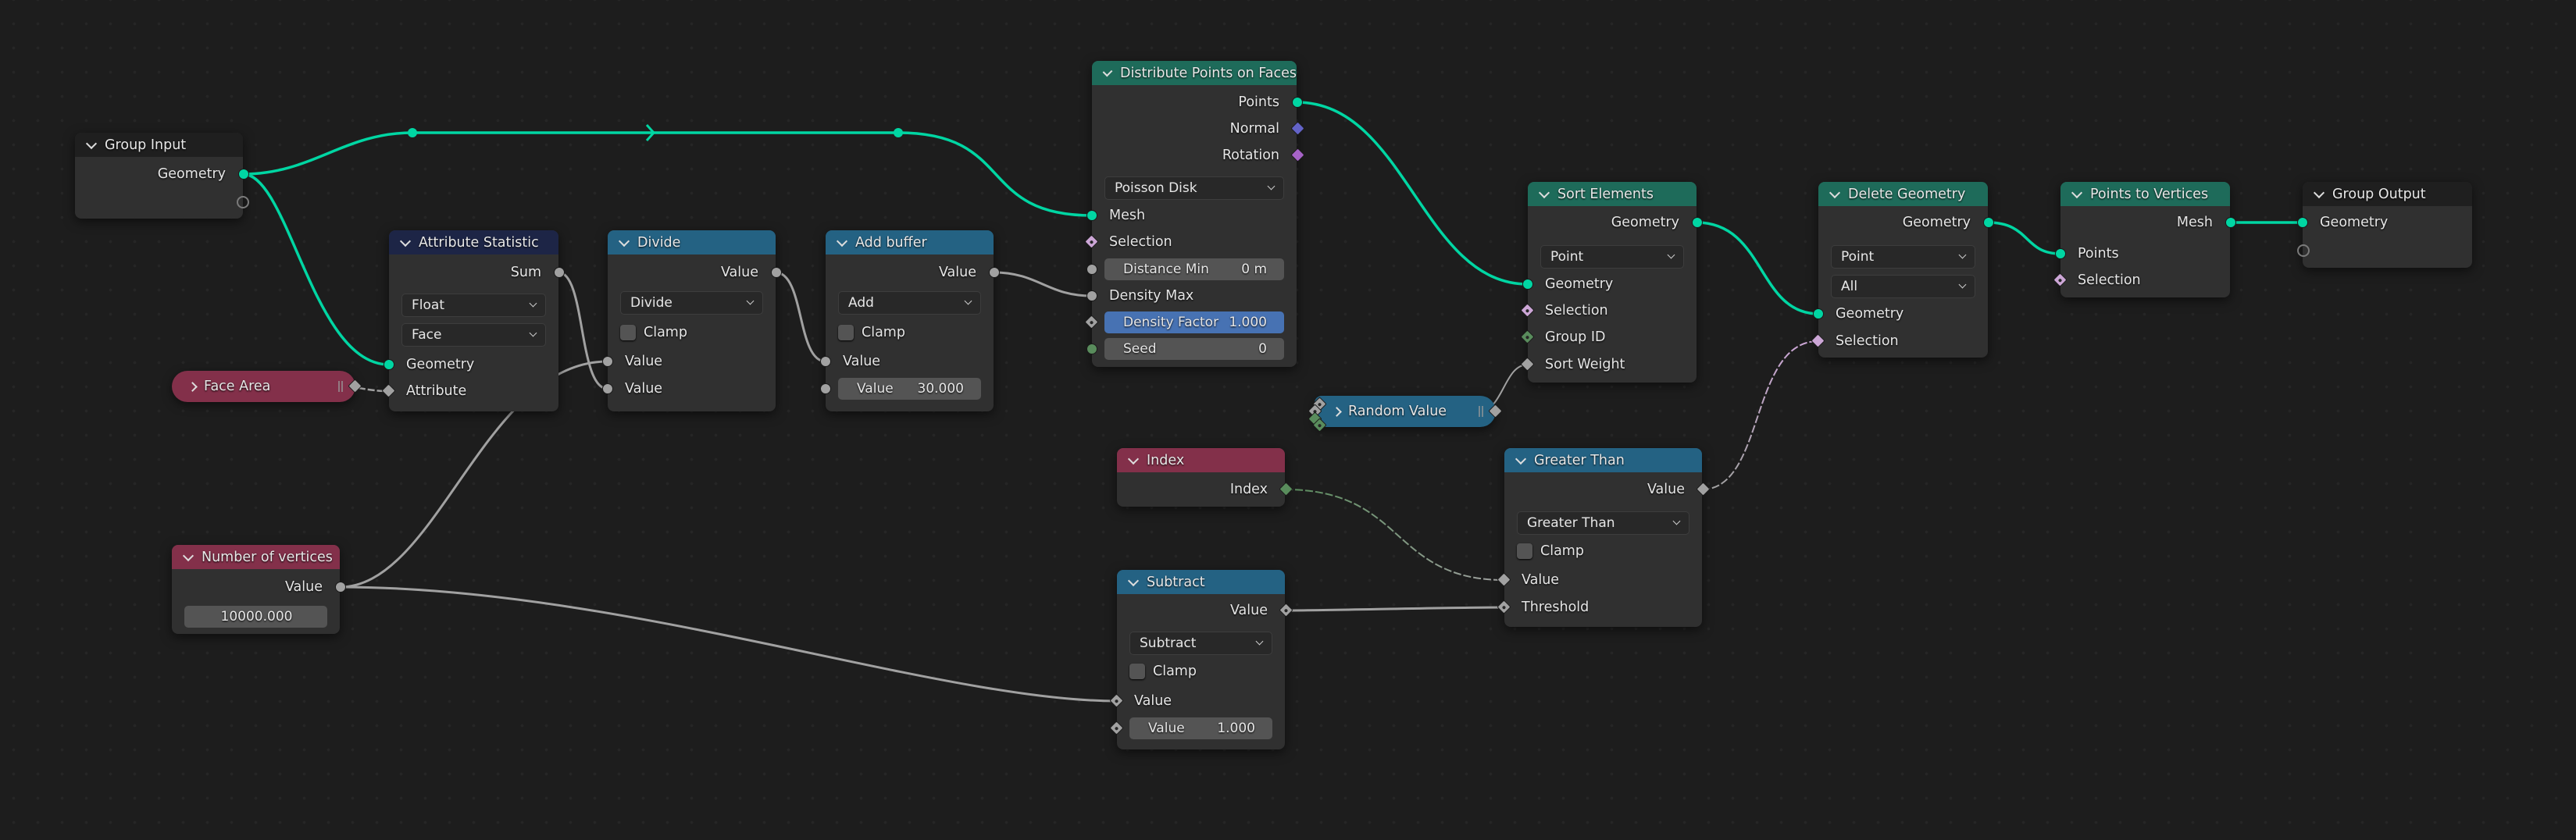  What do you see at coordinates (1168, 643) in the screenshot?
I see `dropdown-value: Subtract` at bounding box center [1168, 643].